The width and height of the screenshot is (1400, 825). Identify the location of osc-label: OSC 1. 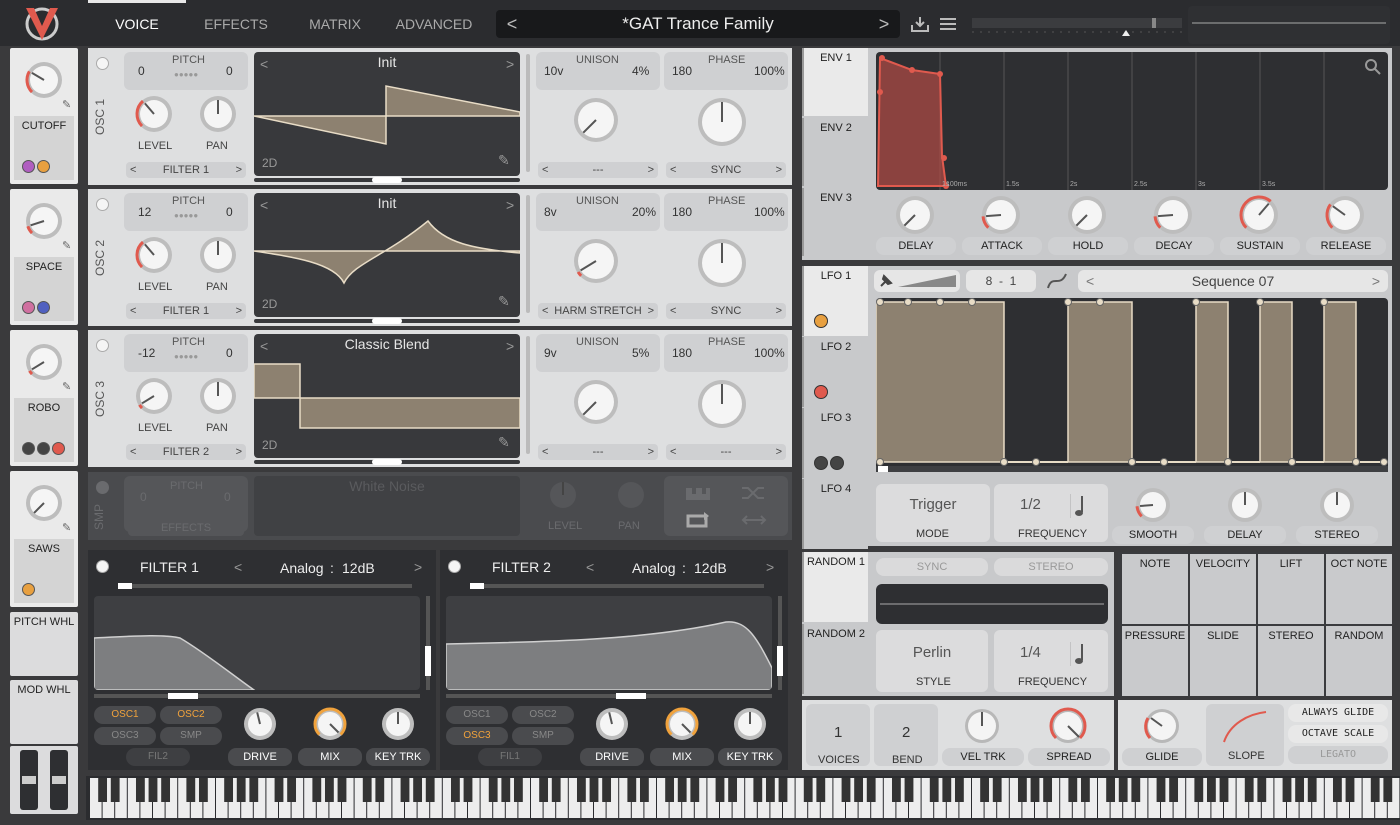
(100, 117).